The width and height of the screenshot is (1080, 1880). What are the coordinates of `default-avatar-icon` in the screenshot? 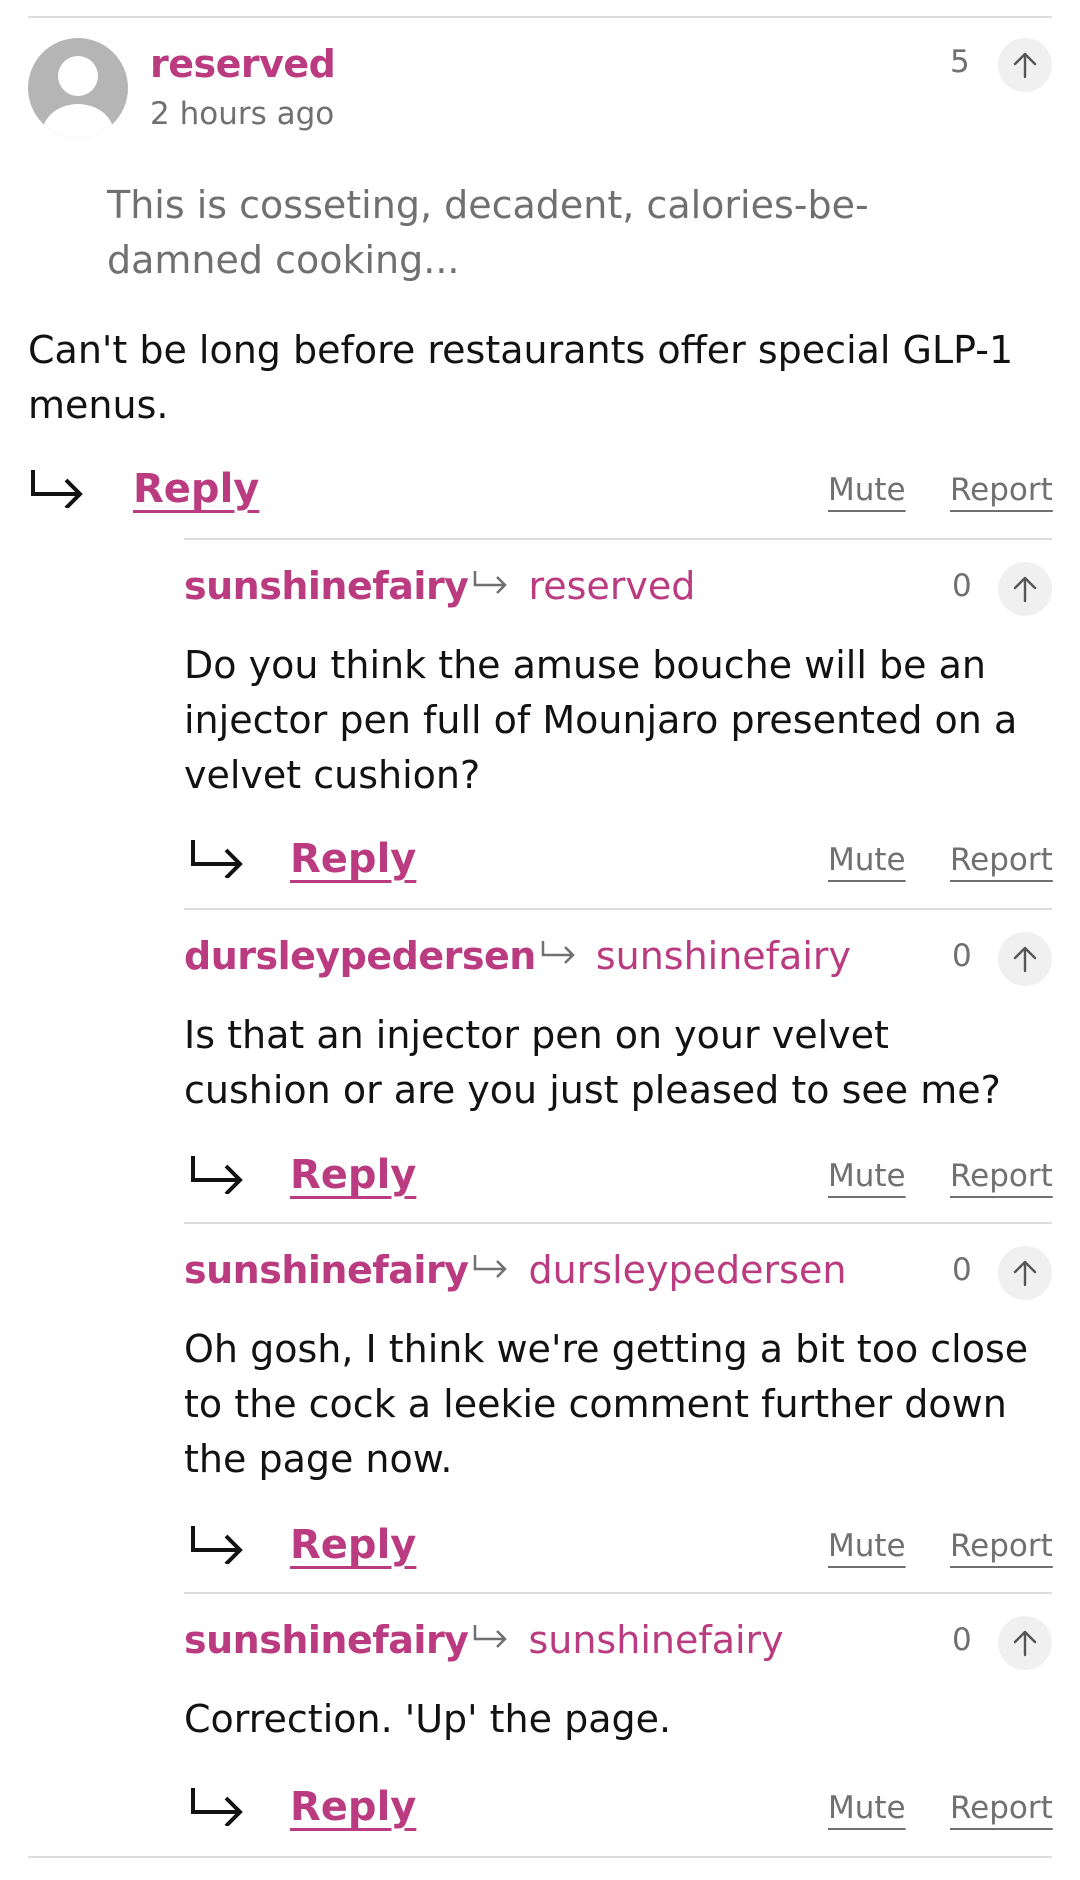 It's located at (78, 88).